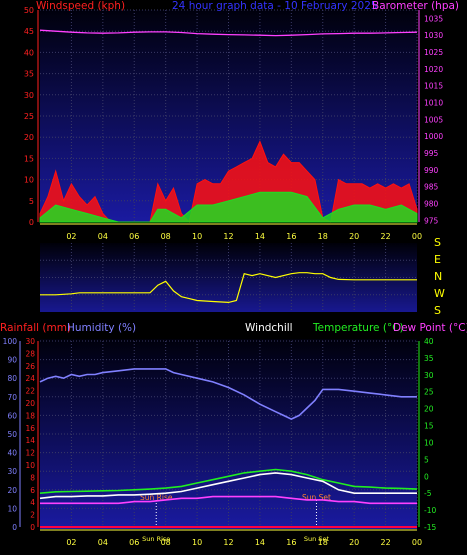  What do you see at coordinates (428, 493) in the screenshot?
I see `tick-label: -5` at bounding box center [428, 493].